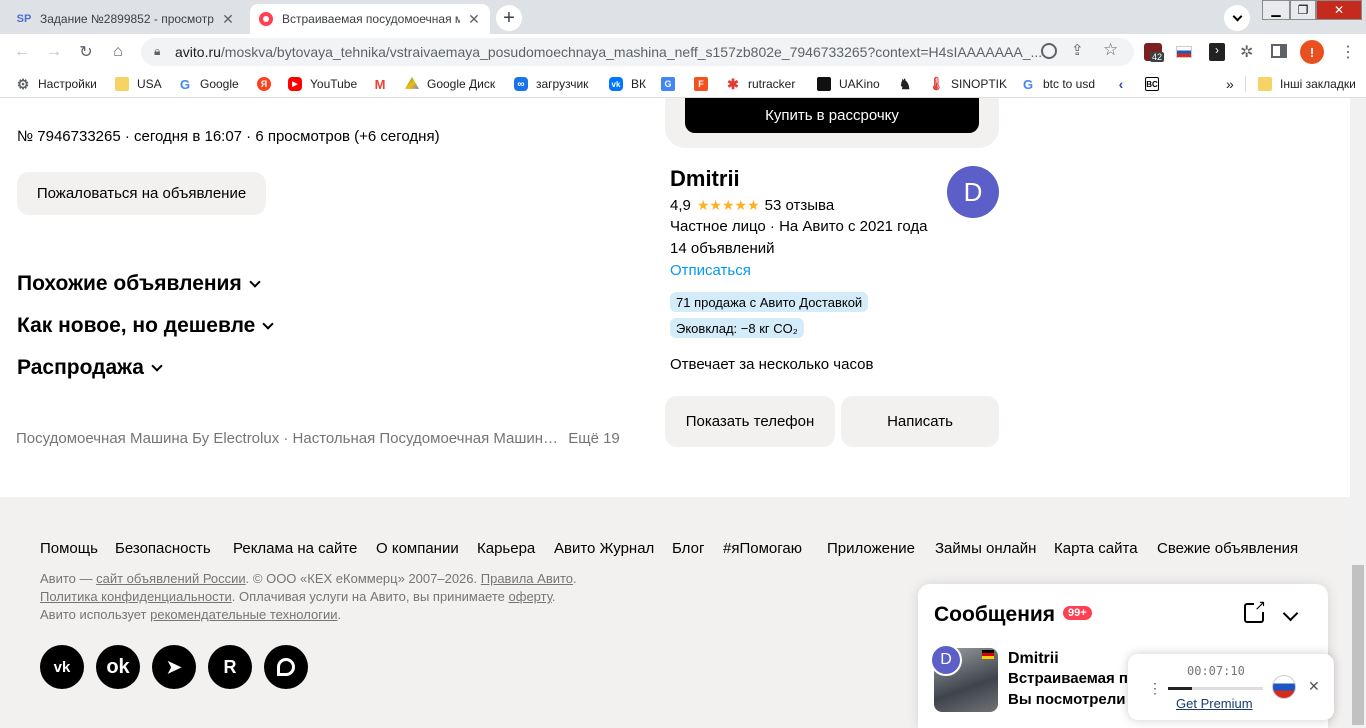 This screenshot has height=728, width=1366. I want to click on rutracker-icon: ✱, so click(733, 83).